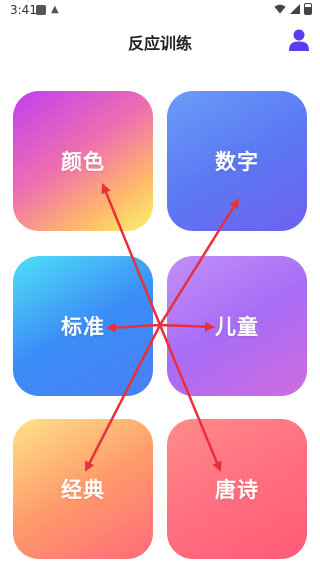  What do you see at coordinates (23, 10) in the screenshot?
I see `status-time: 3:41` at bounding box center [23, 10].